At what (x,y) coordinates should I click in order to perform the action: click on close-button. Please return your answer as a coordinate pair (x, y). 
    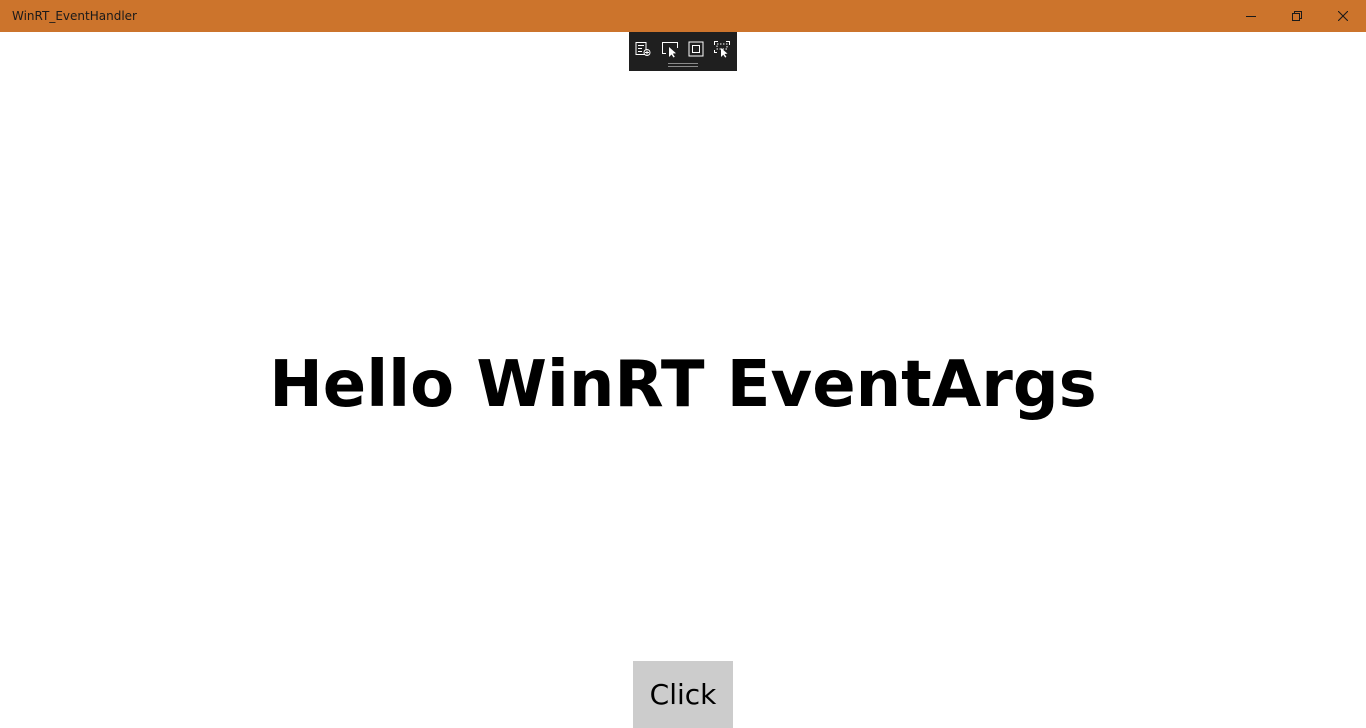
    Looking at the image, I should click on (1343, 16).